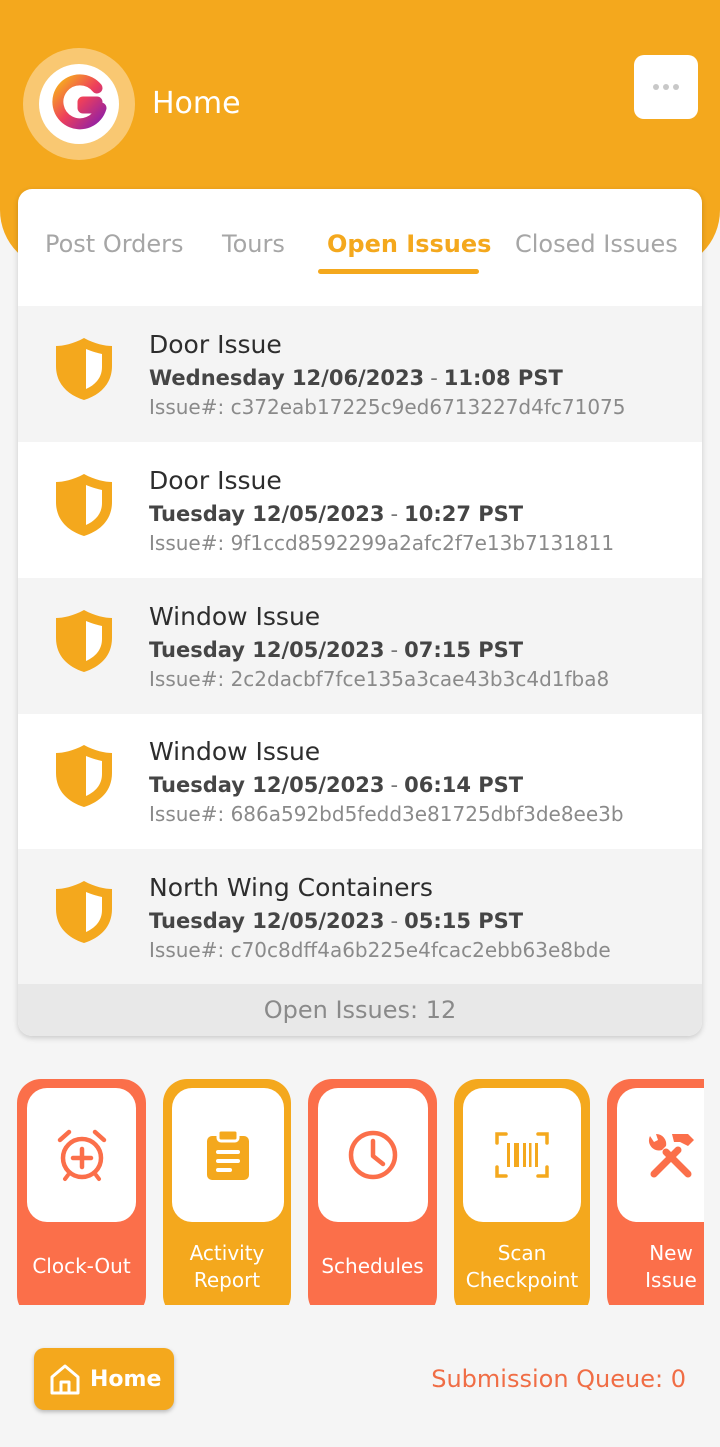 The width and height of the screenshot is (720, 1447). Describe the element at coordinates (372, 1266) in the screenshot. I see `schedules-label: Schedules` at that location.